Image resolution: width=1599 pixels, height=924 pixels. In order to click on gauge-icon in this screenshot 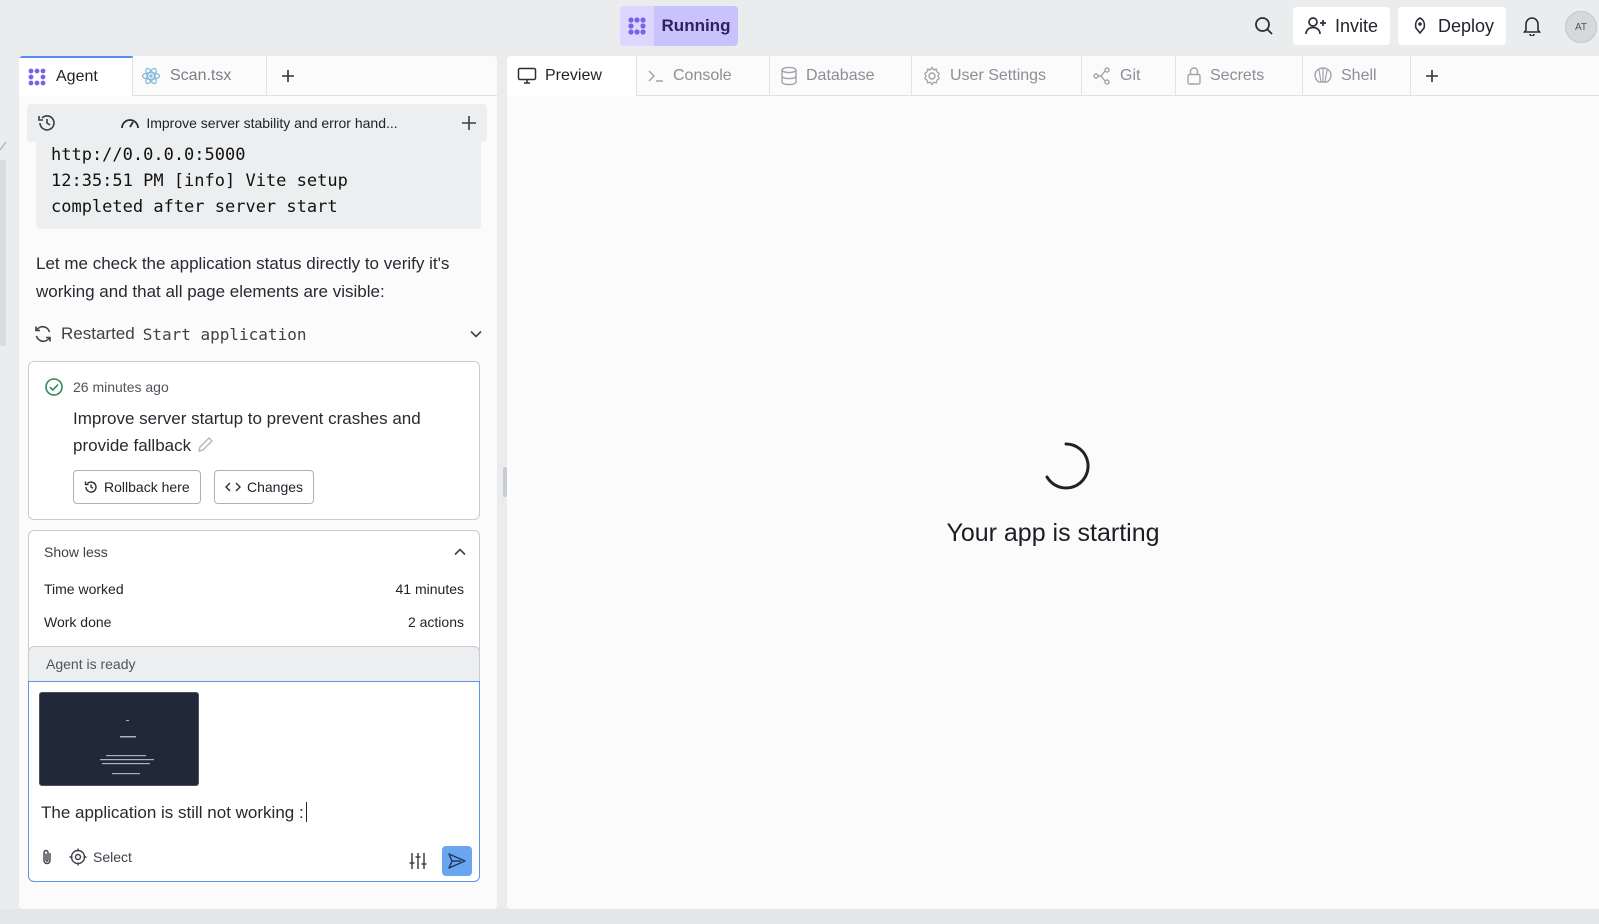, I will do `click(130, 124)`.